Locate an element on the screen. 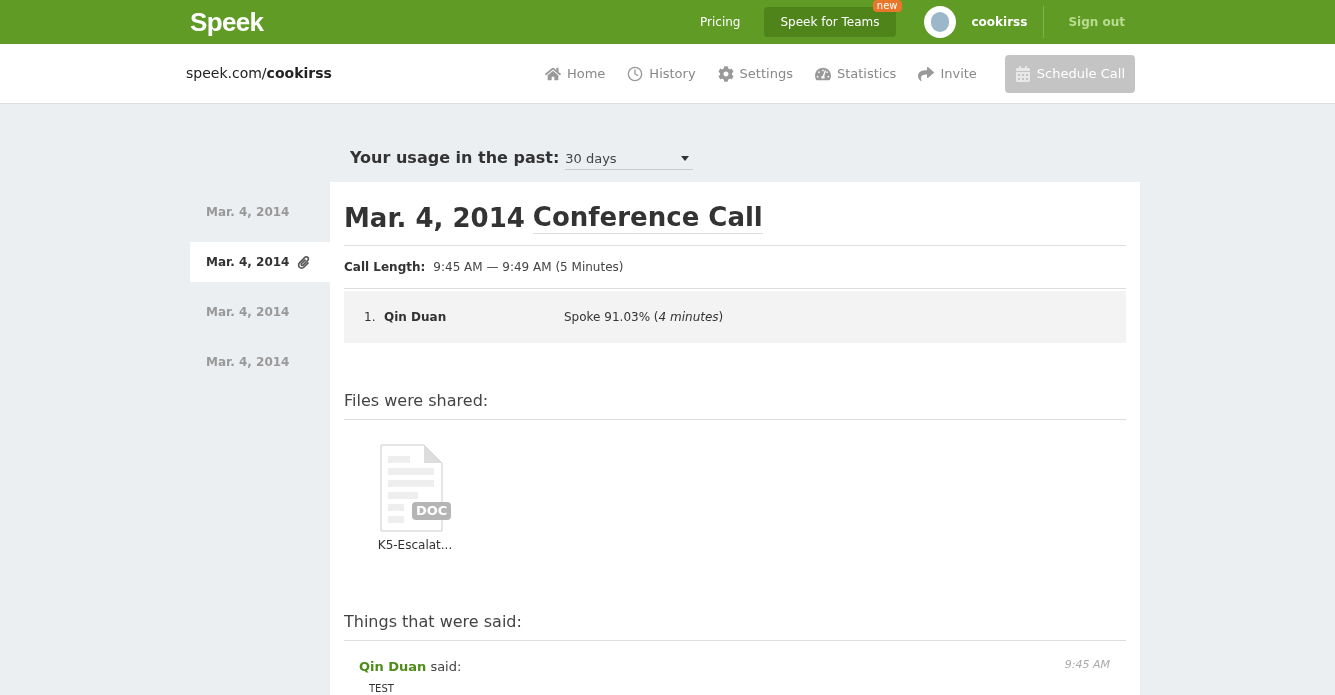  username: cookirss is located at coordinates (999, 22).